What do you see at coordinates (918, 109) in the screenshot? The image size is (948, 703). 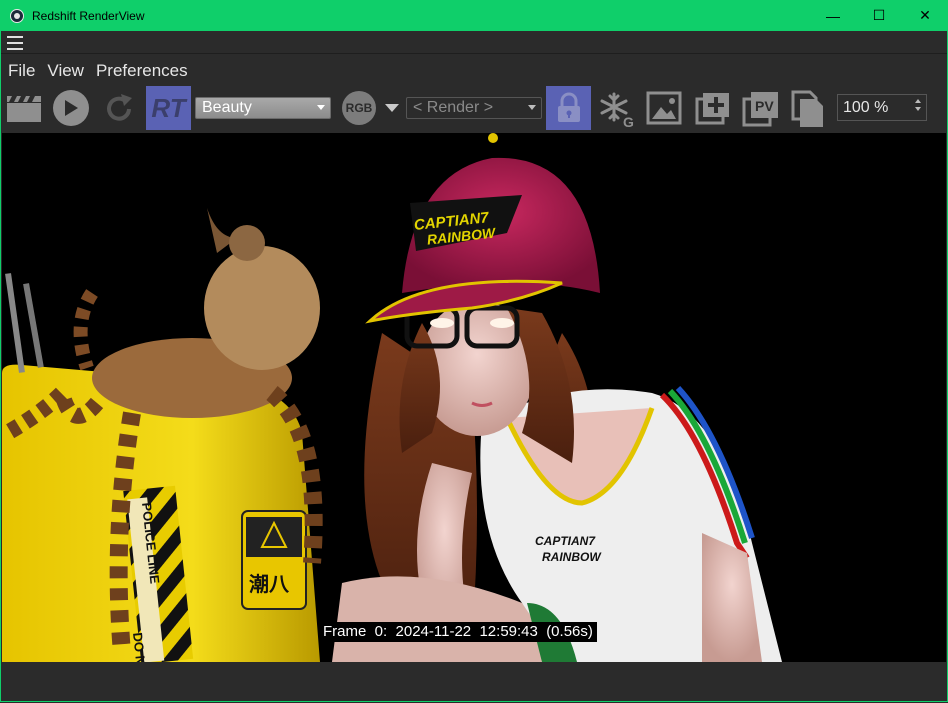 I see `spin-down-icon` at bounding box center [918, 109].